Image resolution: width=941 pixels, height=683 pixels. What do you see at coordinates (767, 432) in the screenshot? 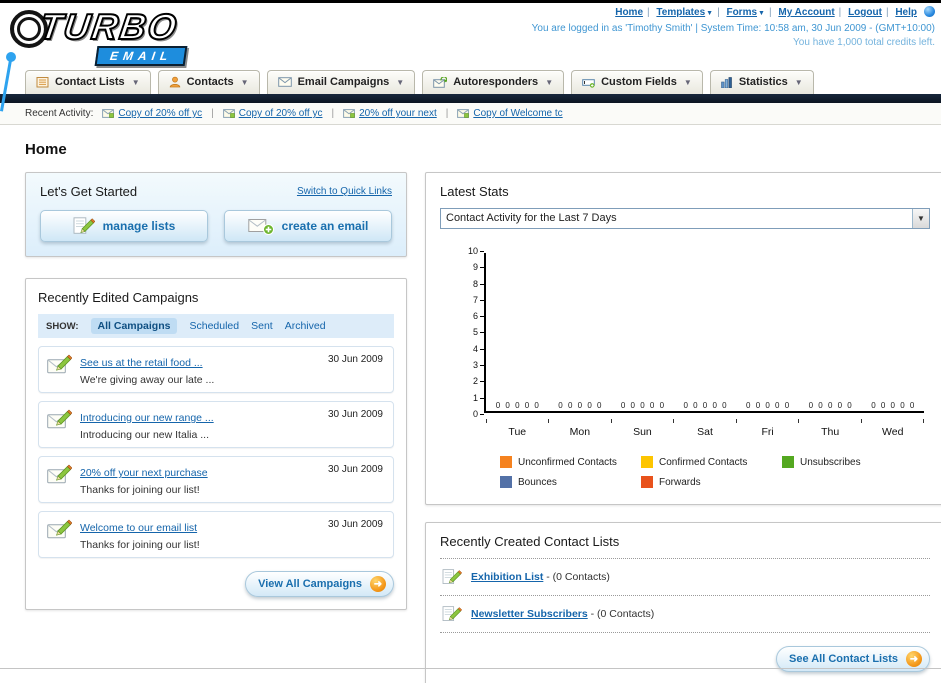
I see `x-axis-label: Fri` at bounding box center [767, 432].